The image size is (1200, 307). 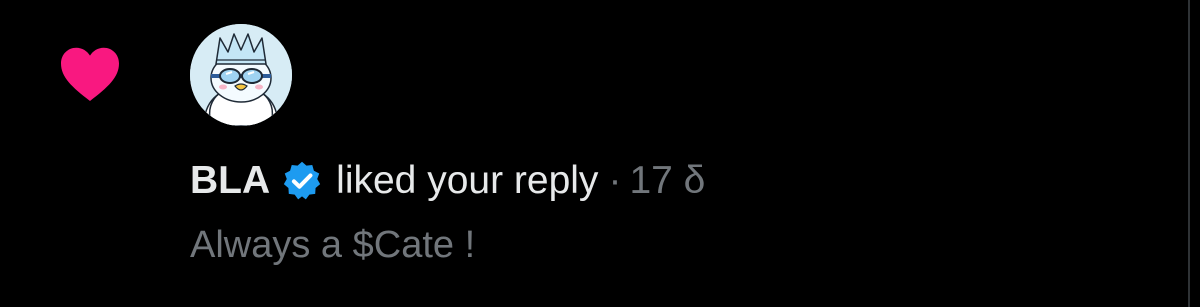 I want to click on action-text: liked your reply, so click(x=467, y=180).